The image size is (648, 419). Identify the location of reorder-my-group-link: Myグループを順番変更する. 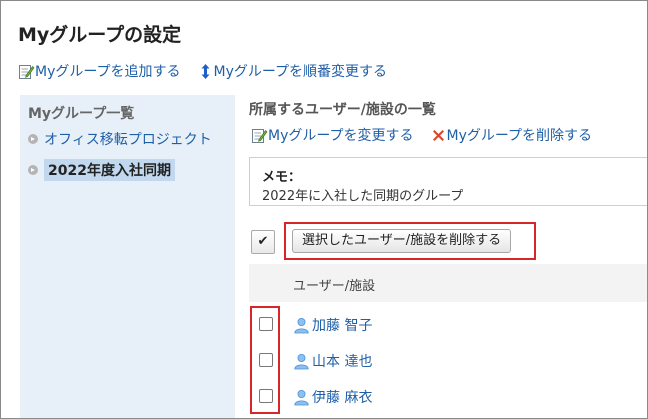
(292, 71).